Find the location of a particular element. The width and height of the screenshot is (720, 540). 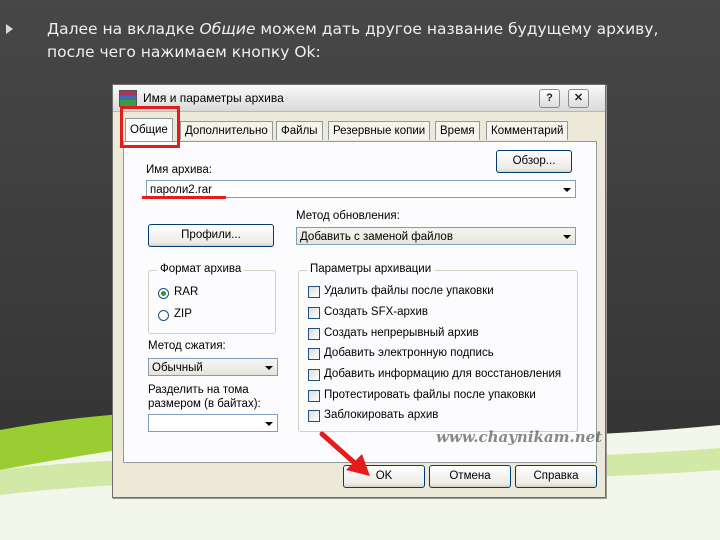

update-method-value: Добавить с заменой файлов is located at coordinates (376, 237).